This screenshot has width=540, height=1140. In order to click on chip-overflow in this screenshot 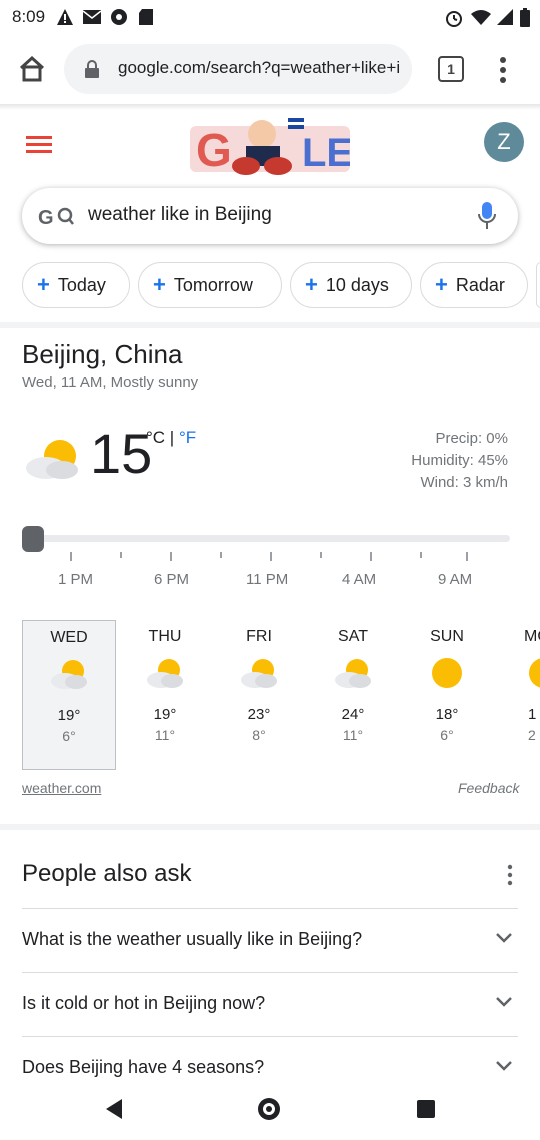, I will do `click(538, 285)`.